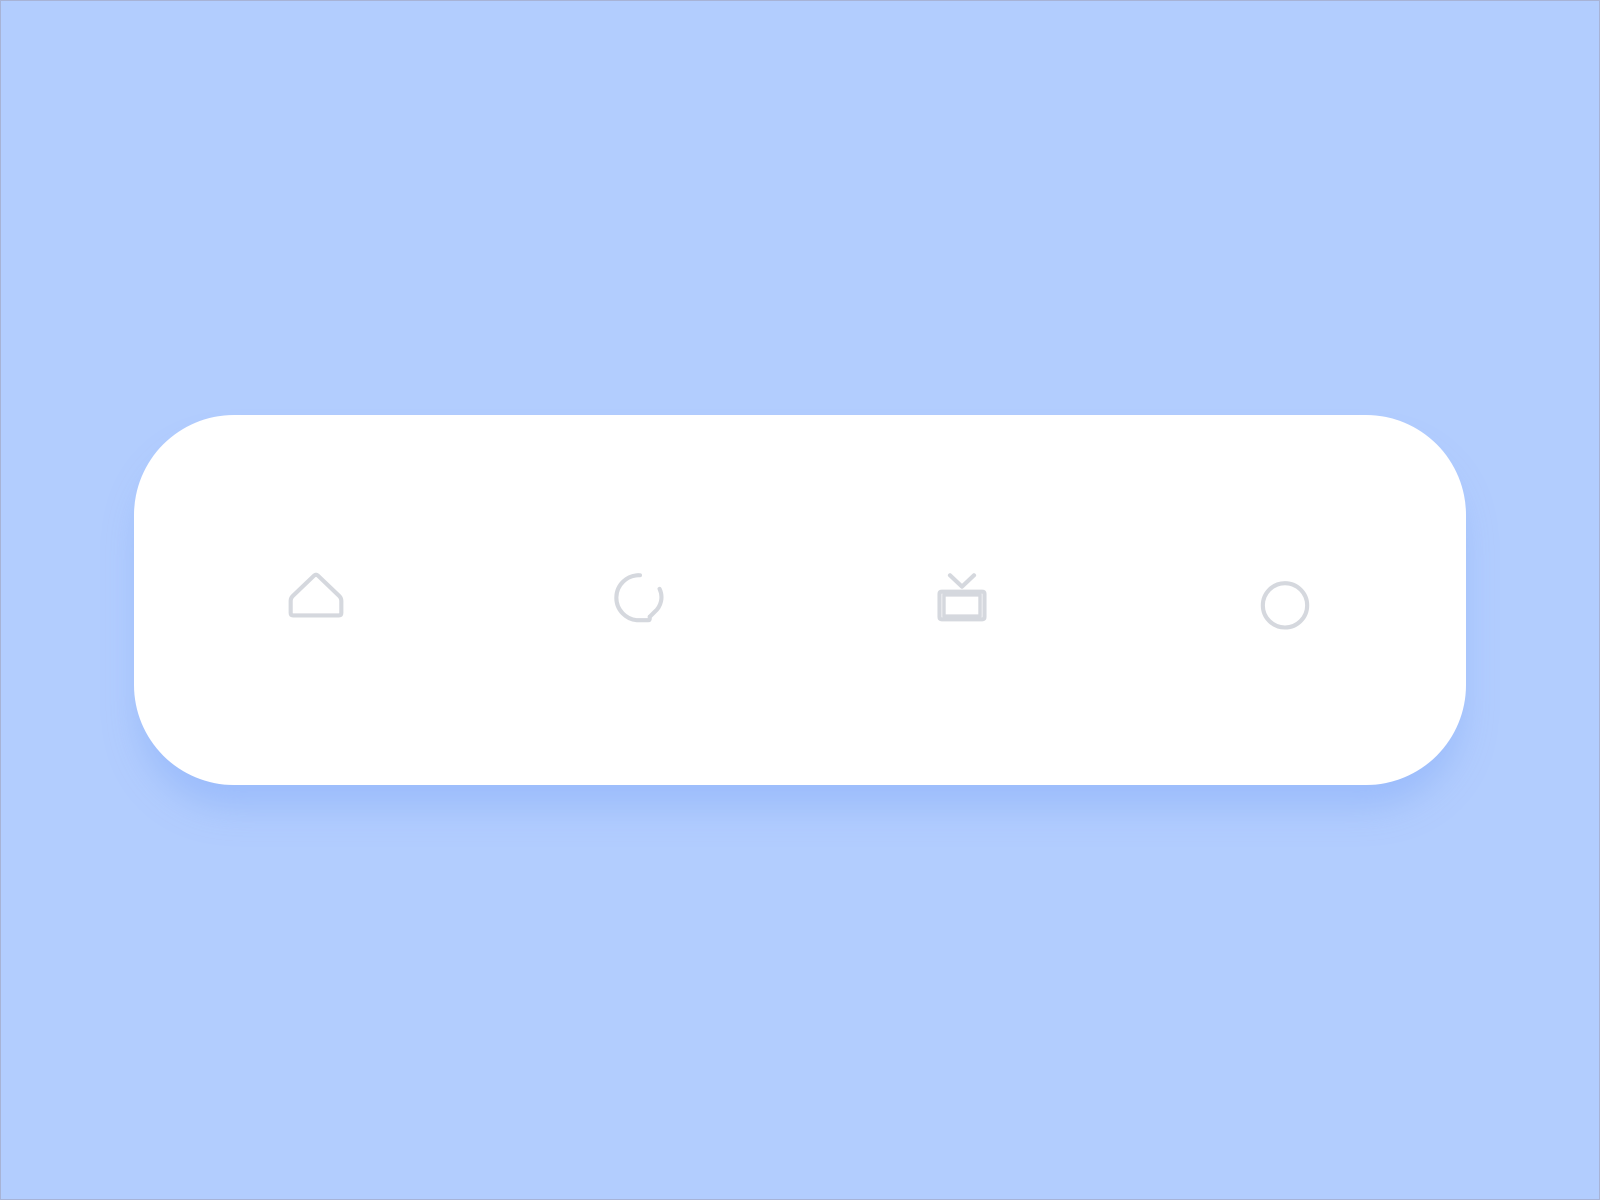 The width and height of the screenshot is (1600, 1200). I want to click on refresh-icon, so click(639, 600).